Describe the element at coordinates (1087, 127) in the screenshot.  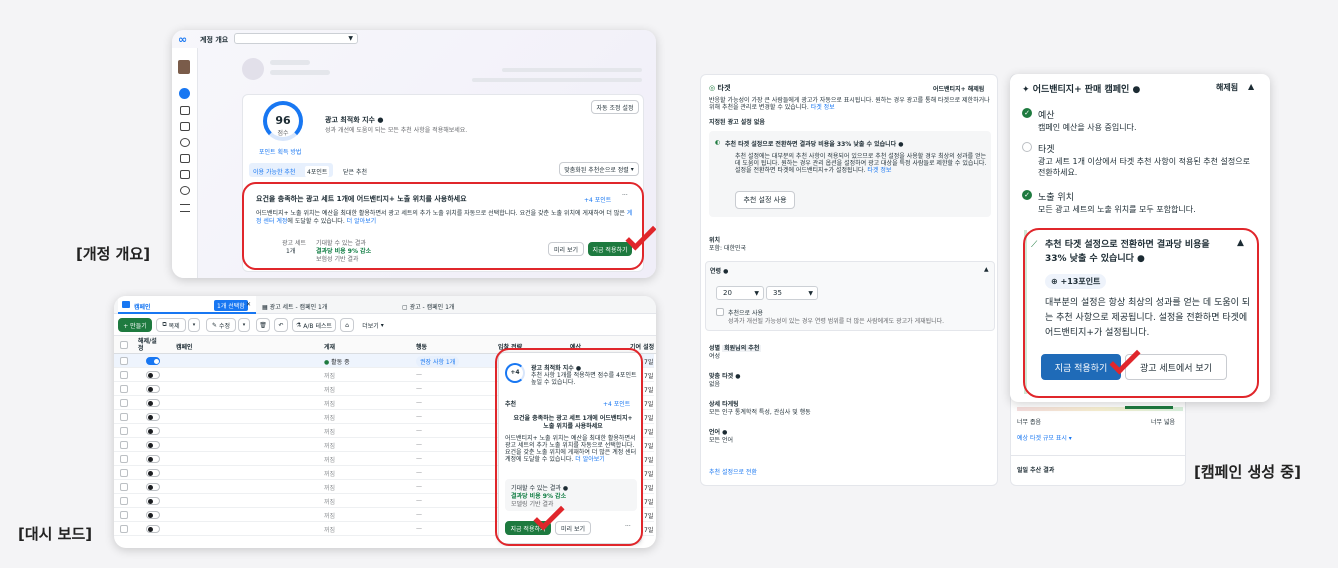
I see `budget-desc: 캠페인 예산을 사용 중입니다.` at that location.